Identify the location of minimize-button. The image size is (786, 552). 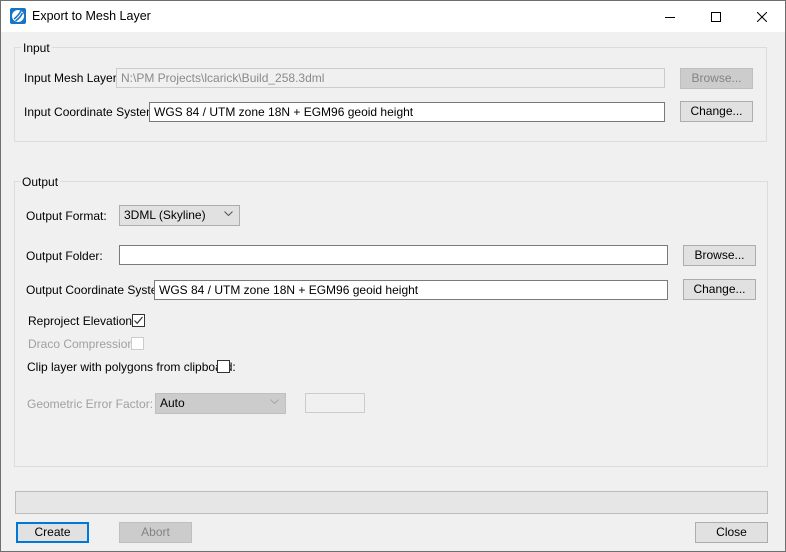
(670, 16).